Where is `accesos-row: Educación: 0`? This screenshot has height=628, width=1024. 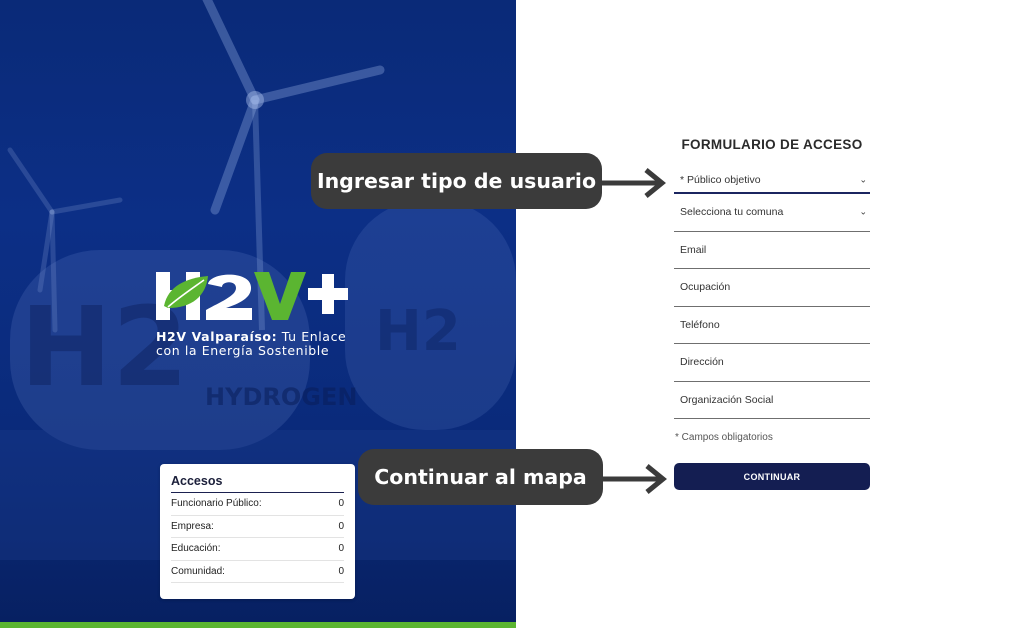 accesos-row: Educación: 0 is located at coordinates (257, 549).